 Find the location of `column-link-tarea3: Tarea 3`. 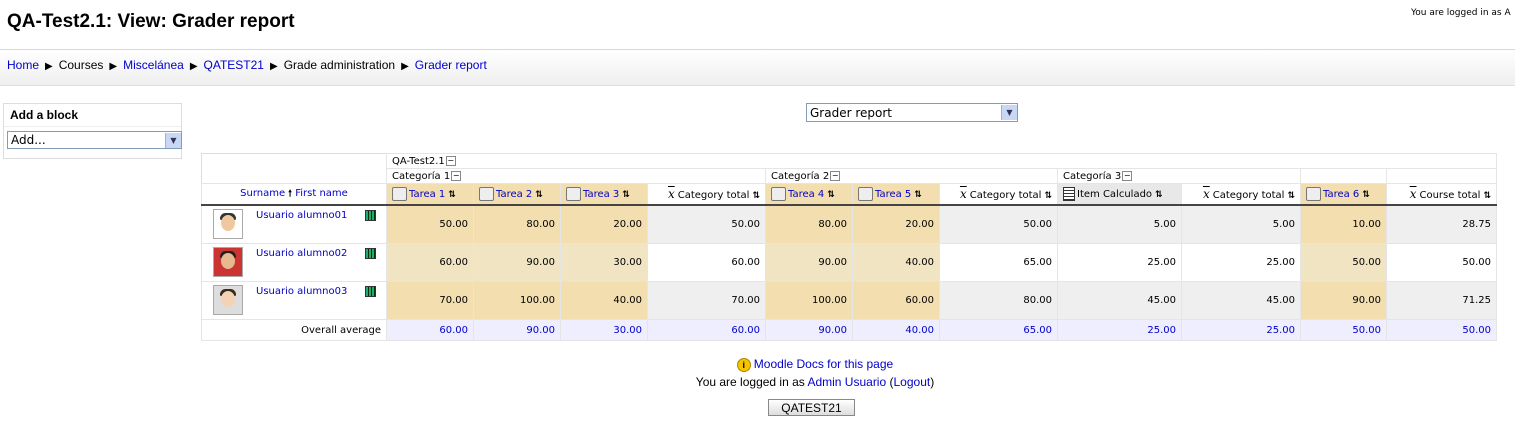

column-link-tarea3: Tarea 3 is located at coordinates (601, 194).